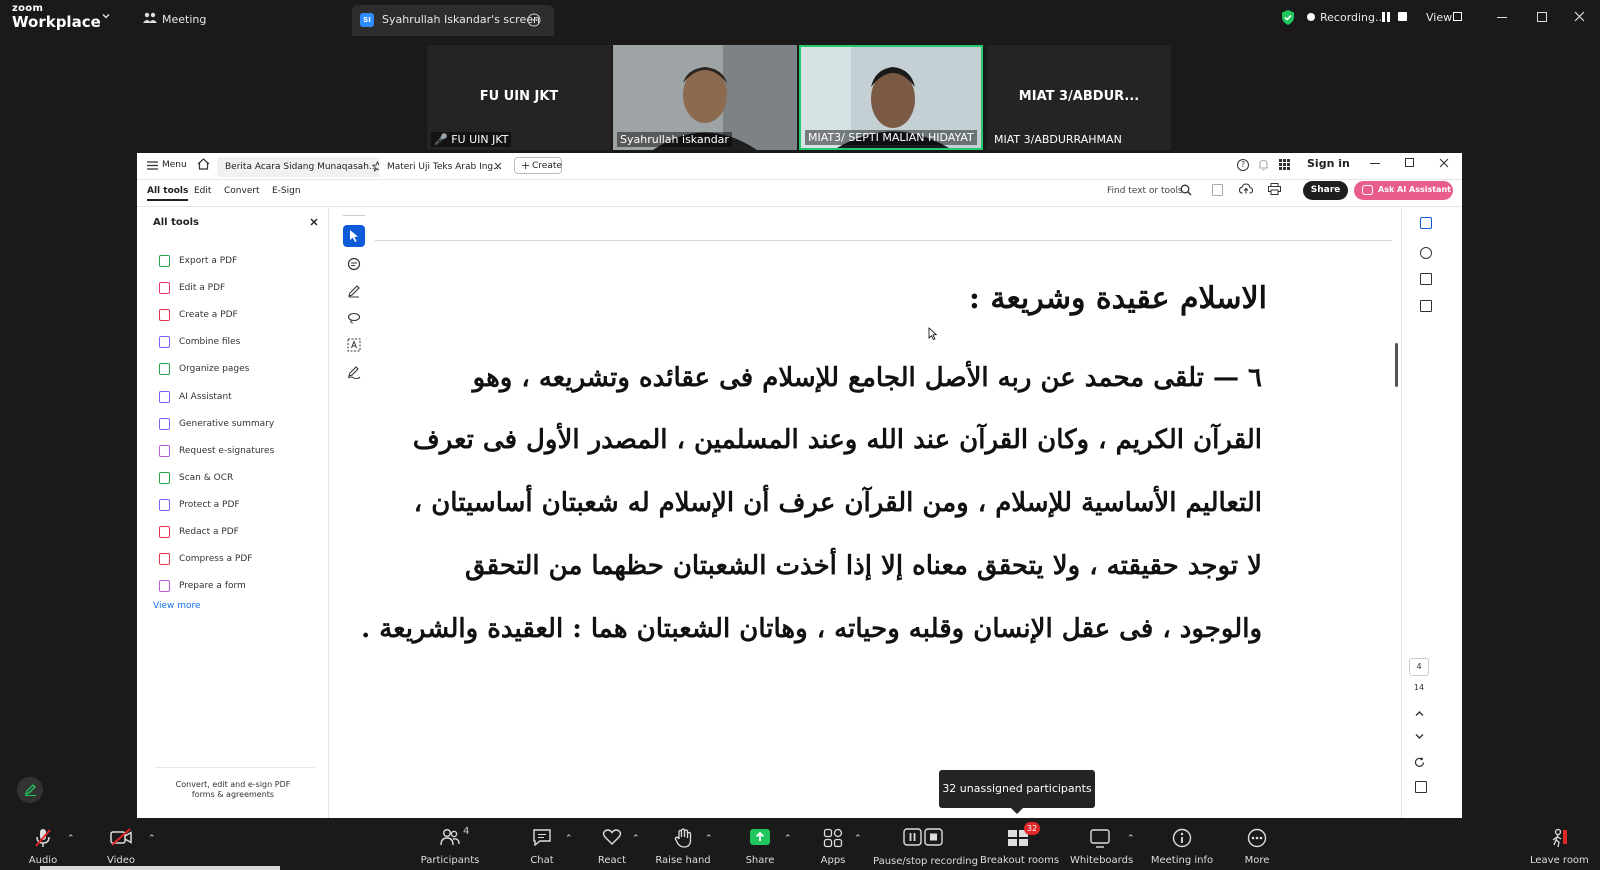 The width and height of the screenshot is (1600, 870). I want to click on tool-item: Edit a PDF, so click(192, 288).